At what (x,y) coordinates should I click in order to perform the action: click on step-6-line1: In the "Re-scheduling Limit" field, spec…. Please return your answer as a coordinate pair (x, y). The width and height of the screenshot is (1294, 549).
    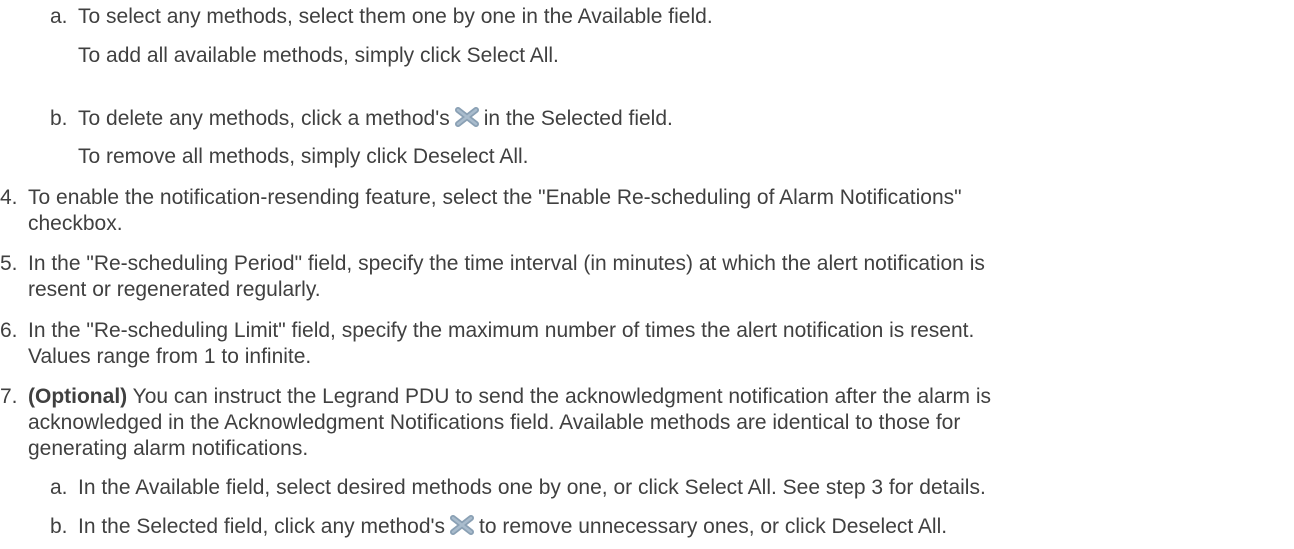
    Looking at the image, I should click on (501, 330).